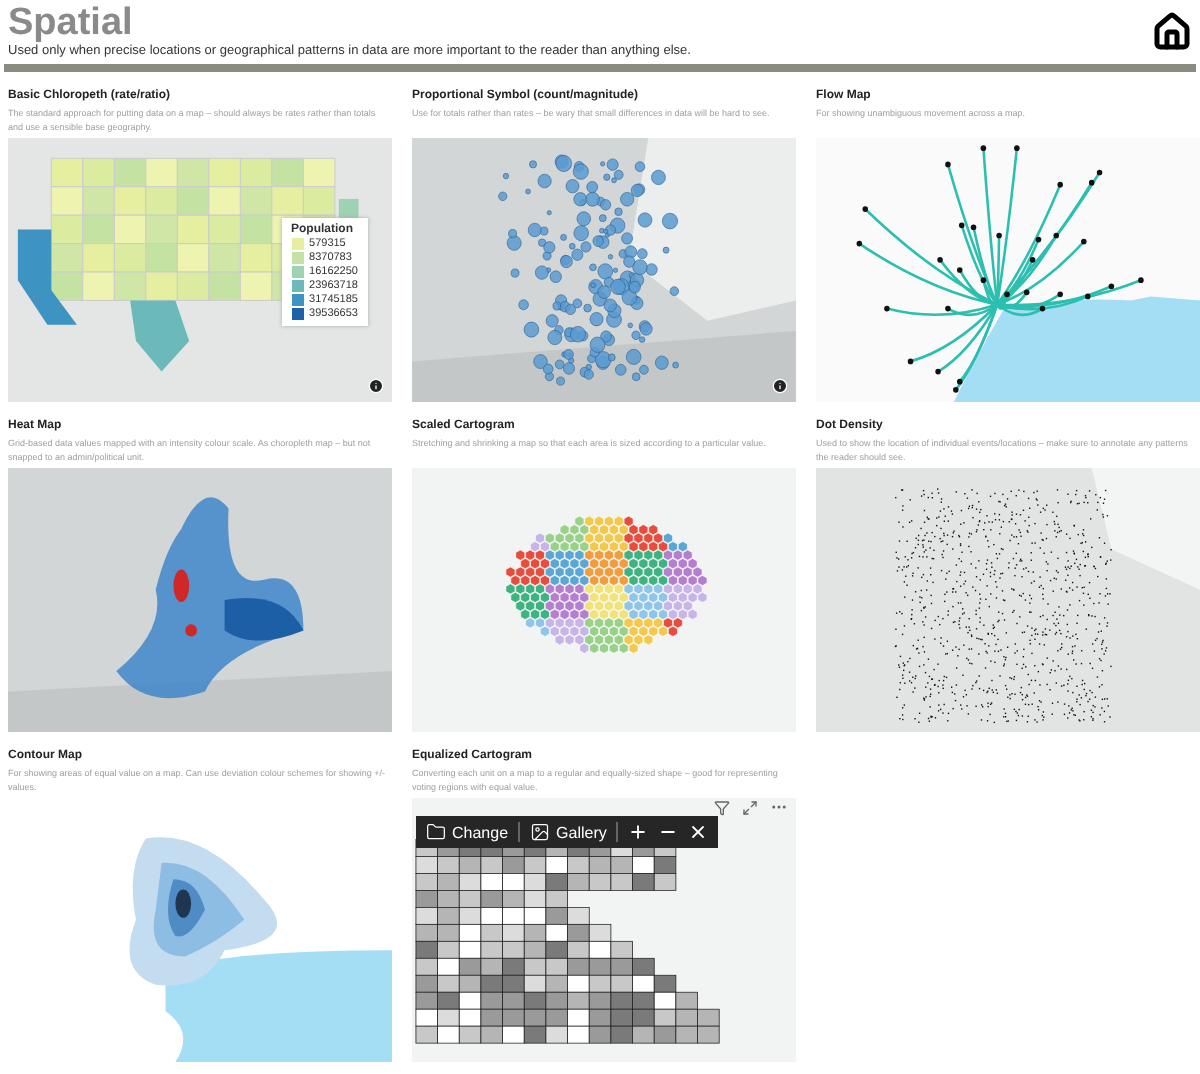  What do you see at coordinates (568, 832) in the screenshot?
I see `gallery-button: Gallery` at bounding box center [568, 832].